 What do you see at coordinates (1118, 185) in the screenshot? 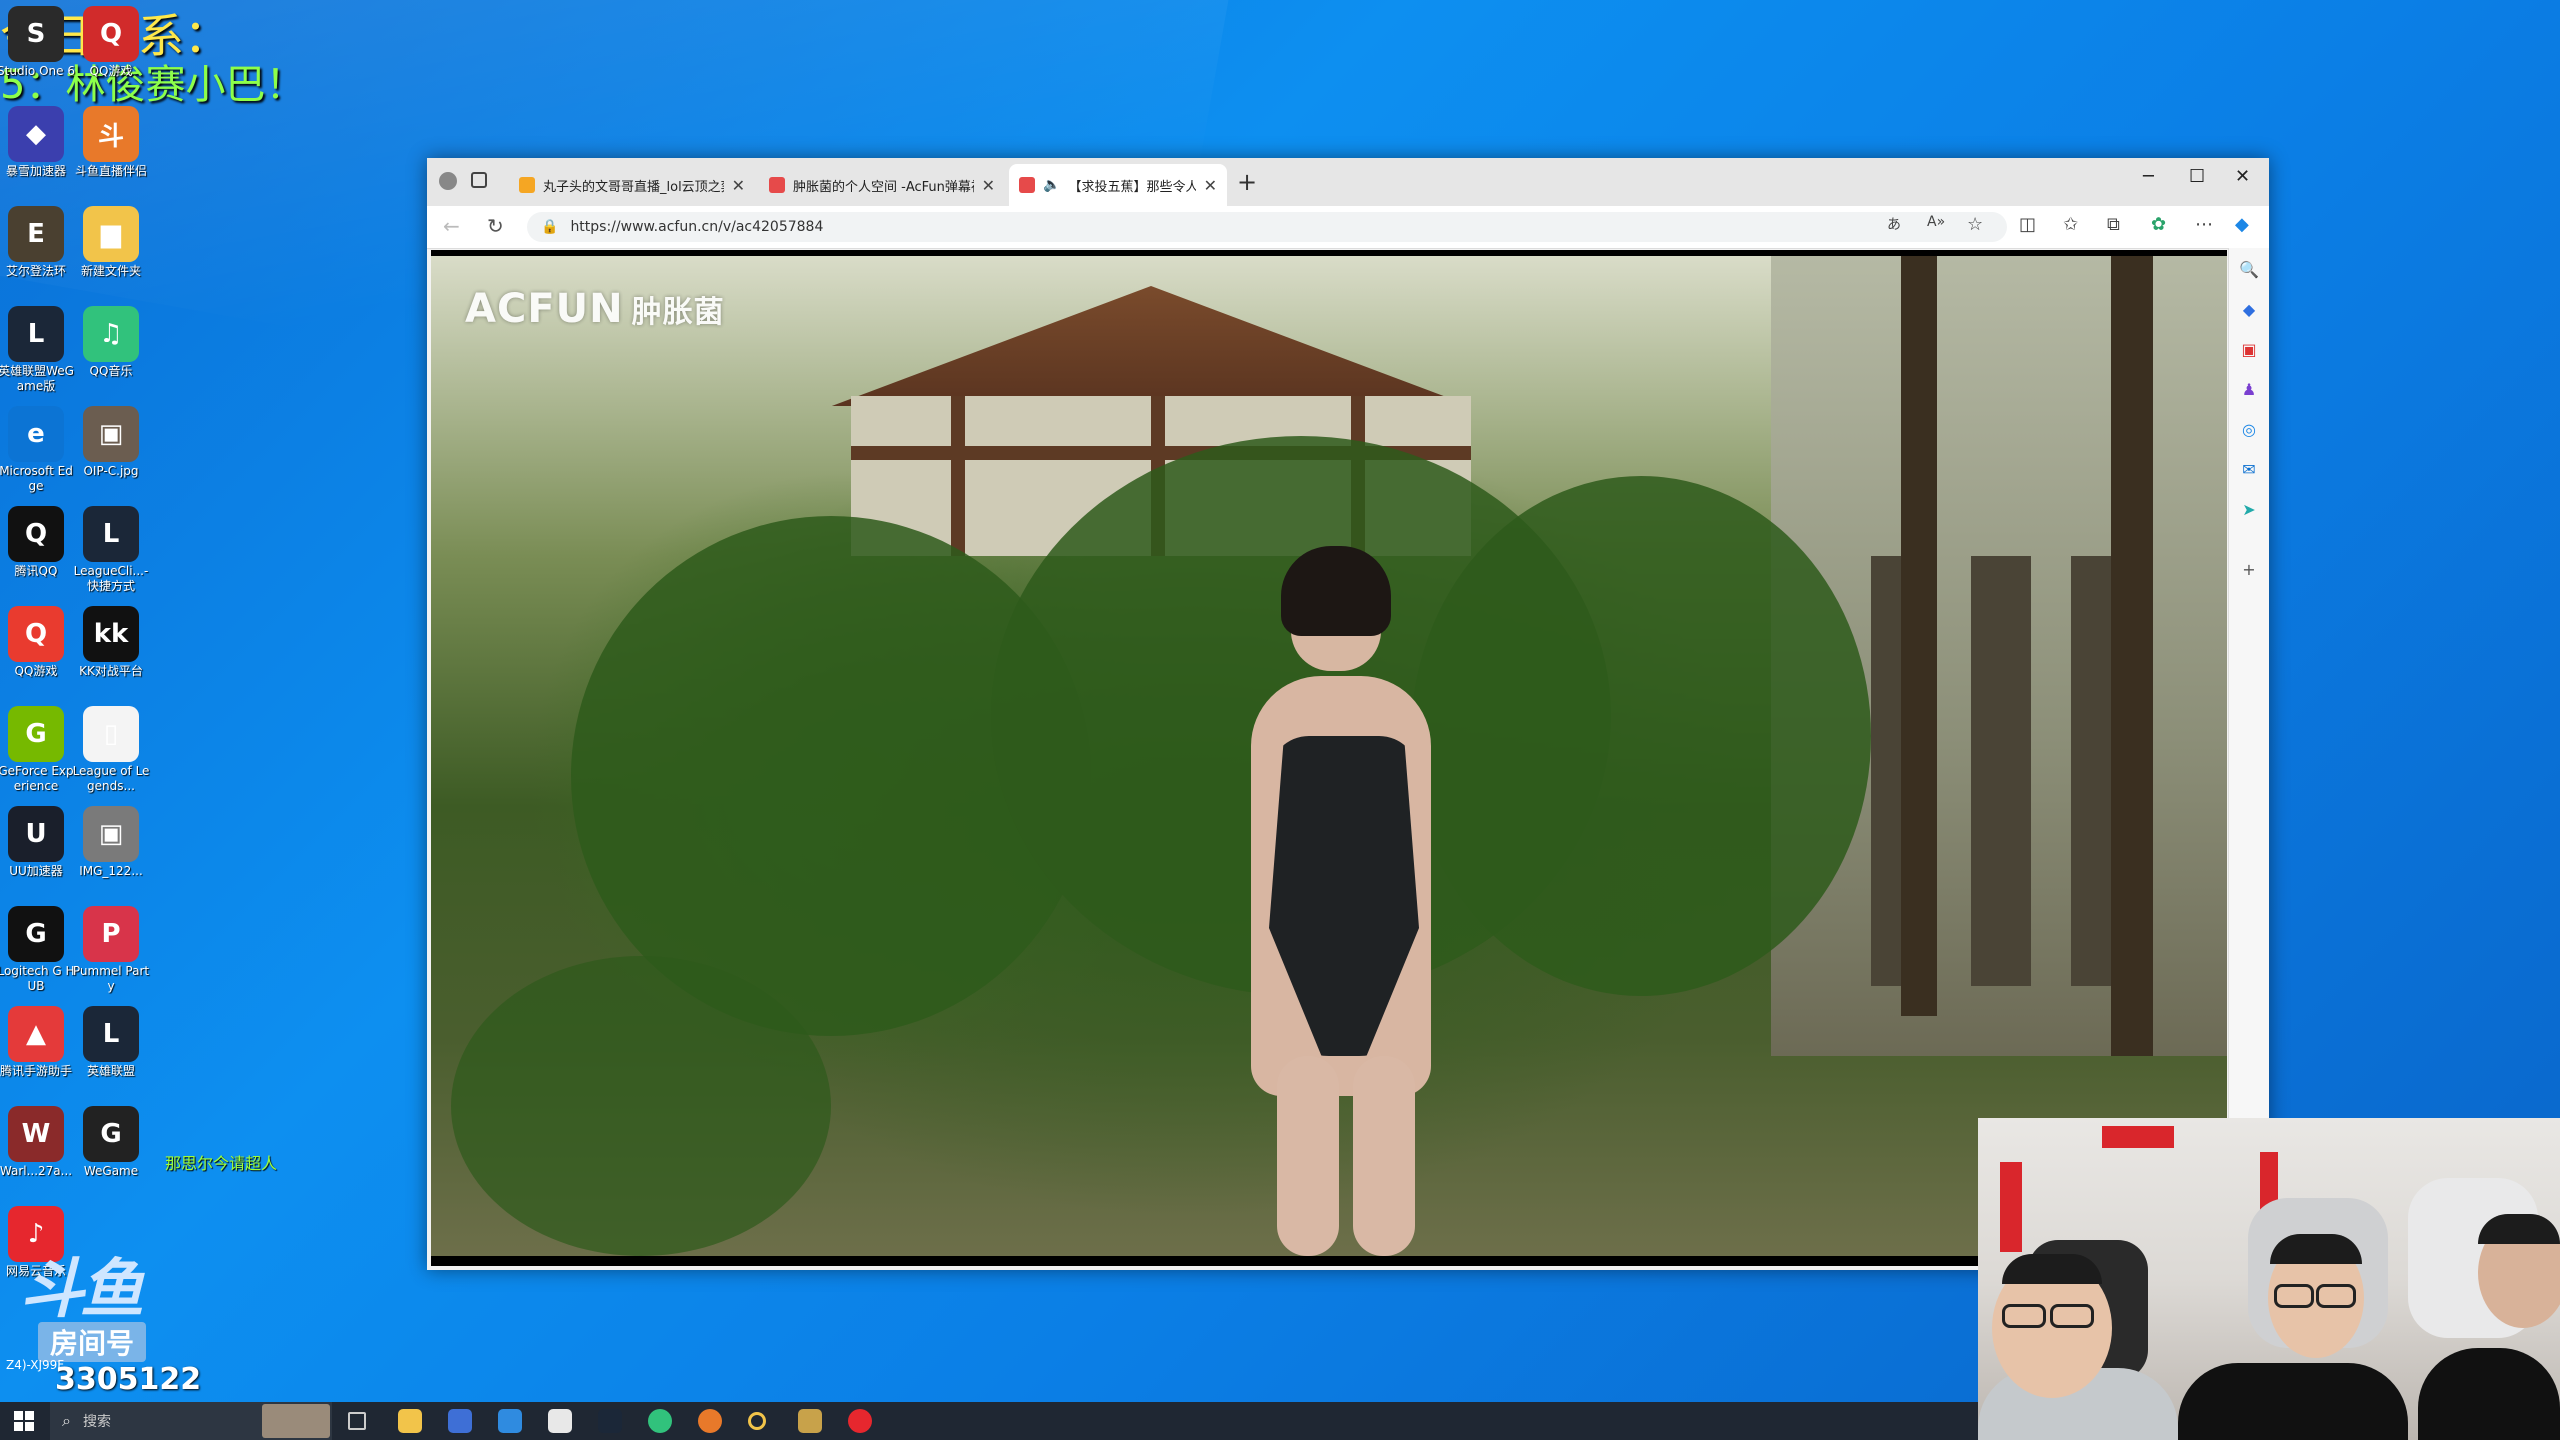
I see `tab-acfun-video: 🔈 【求投五蕉】那些令人心动 ✕` at bounding box center [1118, 185].